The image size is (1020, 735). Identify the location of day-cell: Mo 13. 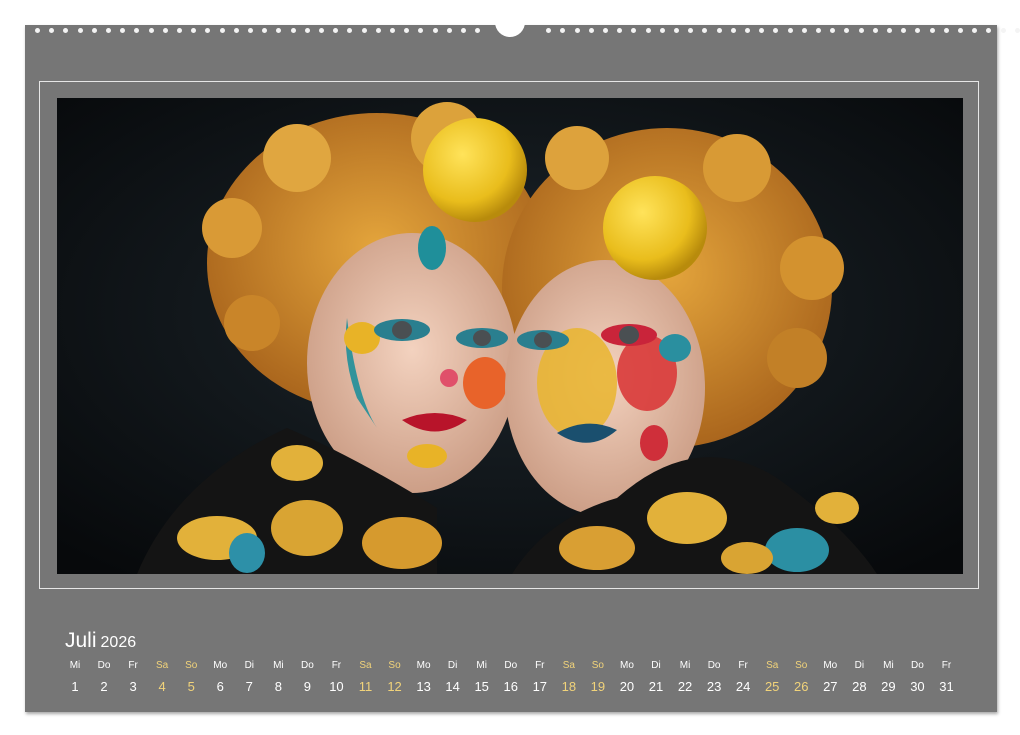
(424, 677).